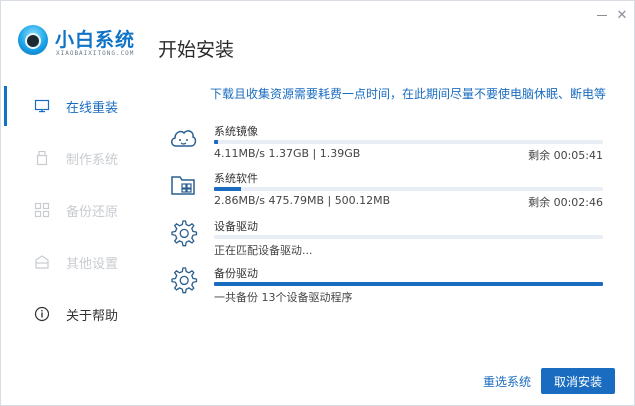 The image size is (635, 406). I want to click on task-name: 设备驱动, so click(236, 226).